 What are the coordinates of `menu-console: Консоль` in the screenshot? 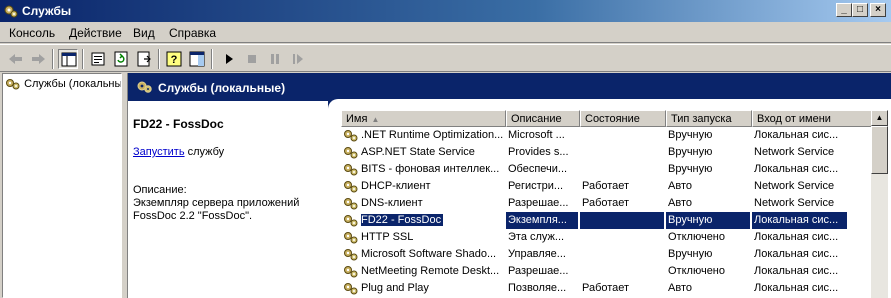 It's located at (32, 33).